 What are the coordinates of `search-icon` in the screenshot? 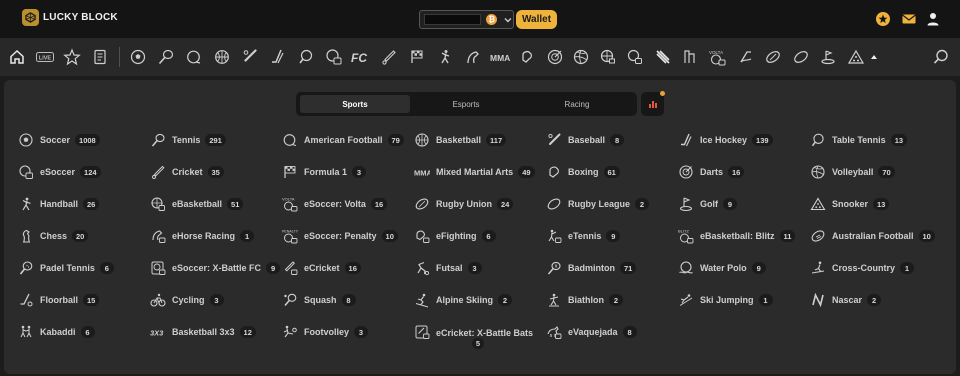 It's located at (941, 57).